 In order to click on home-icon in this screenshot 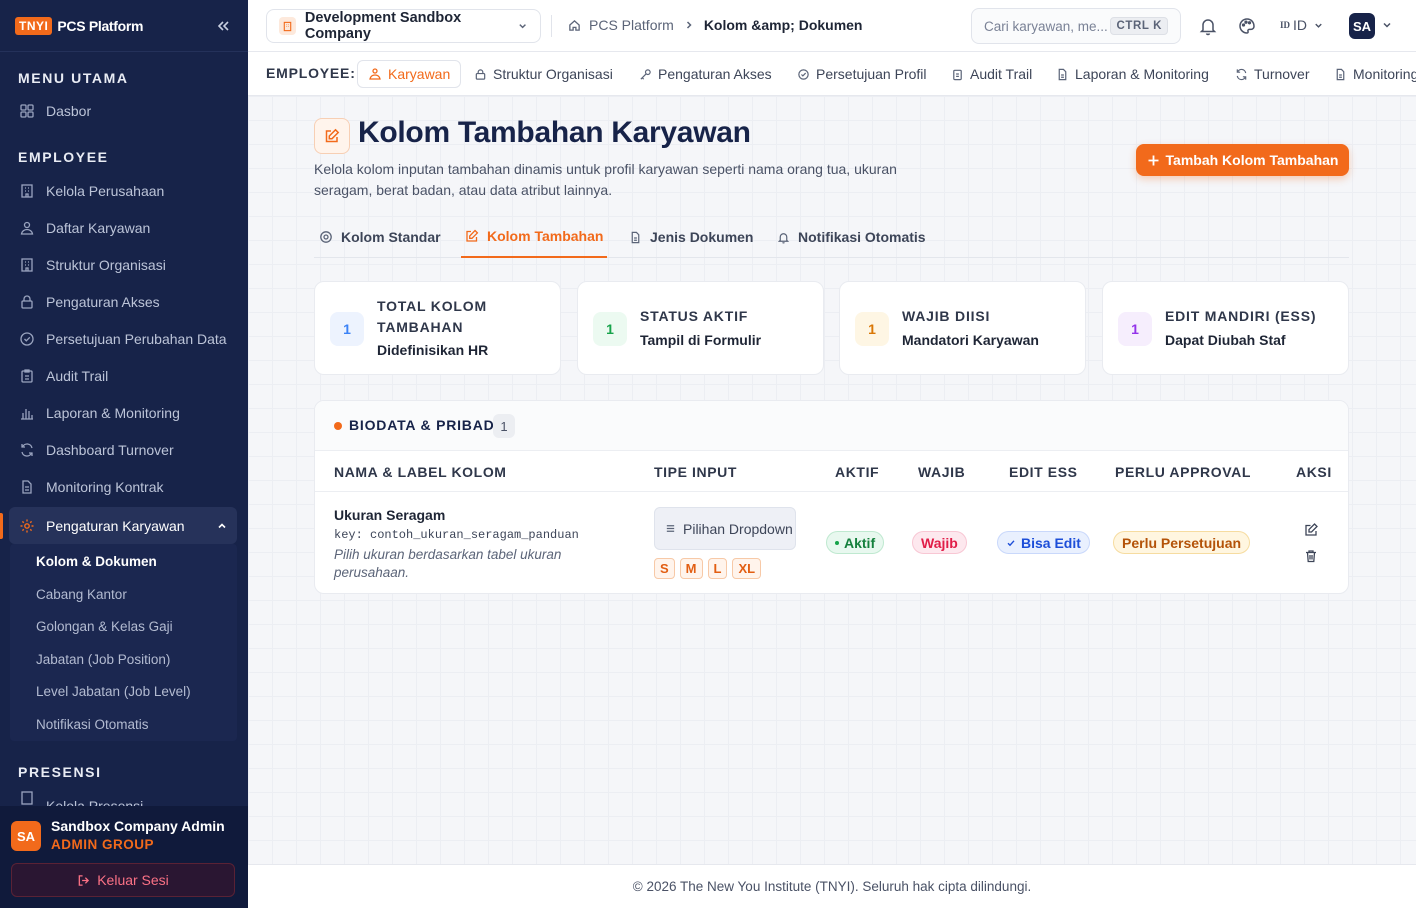, I will do `click(574, 25)`.